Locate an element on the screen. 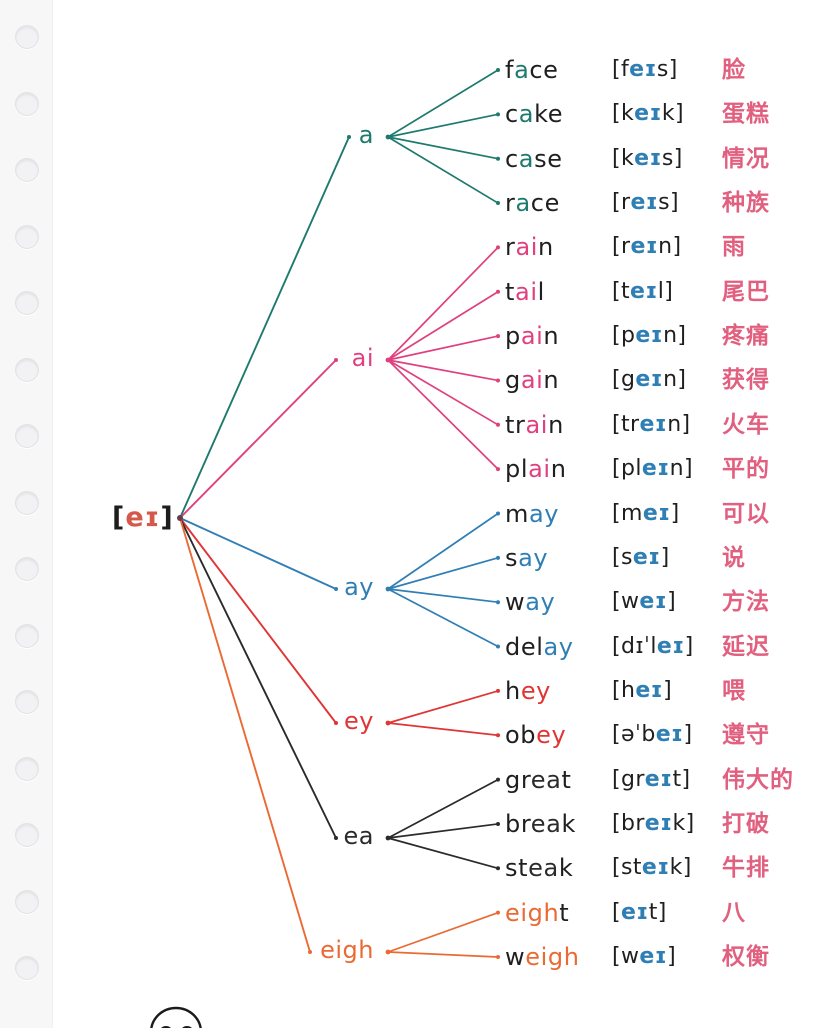 The height and width of the screenshot is (1028, 828). word-text: steak is located at coordinates (539, 868).